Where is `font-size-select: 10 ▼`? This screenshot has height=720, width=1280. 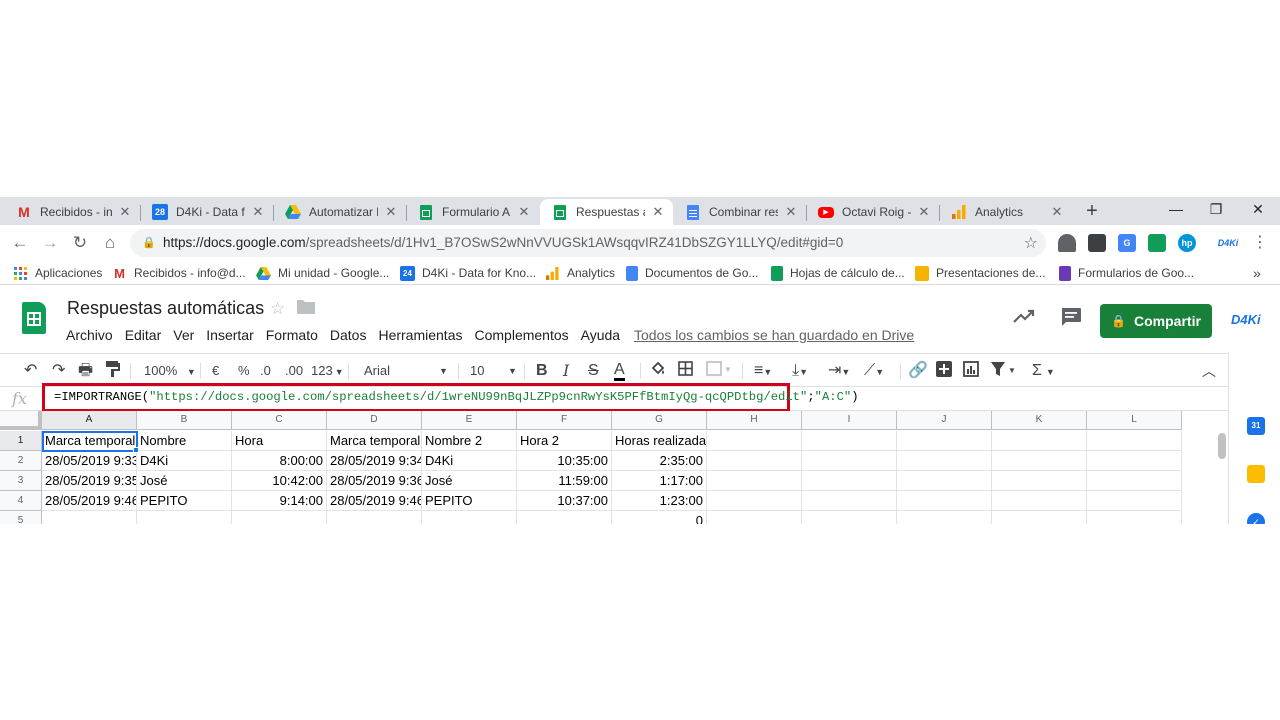 font-size-select: 10 ▼ is located at coordinates (495, 371).